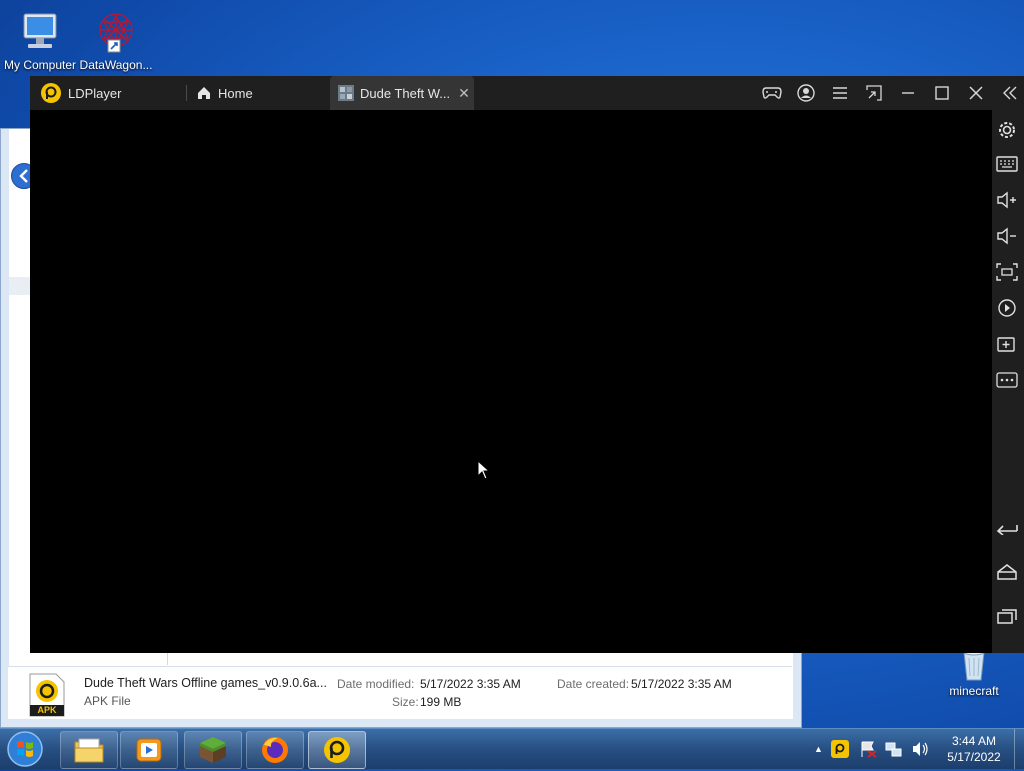 The width and height of the screenshot is (1024, 771). Describe the element at coordinates (681, 684) in the screenshot. I see `date-created-value: 5/17/2022 3:35 AM` at that location.